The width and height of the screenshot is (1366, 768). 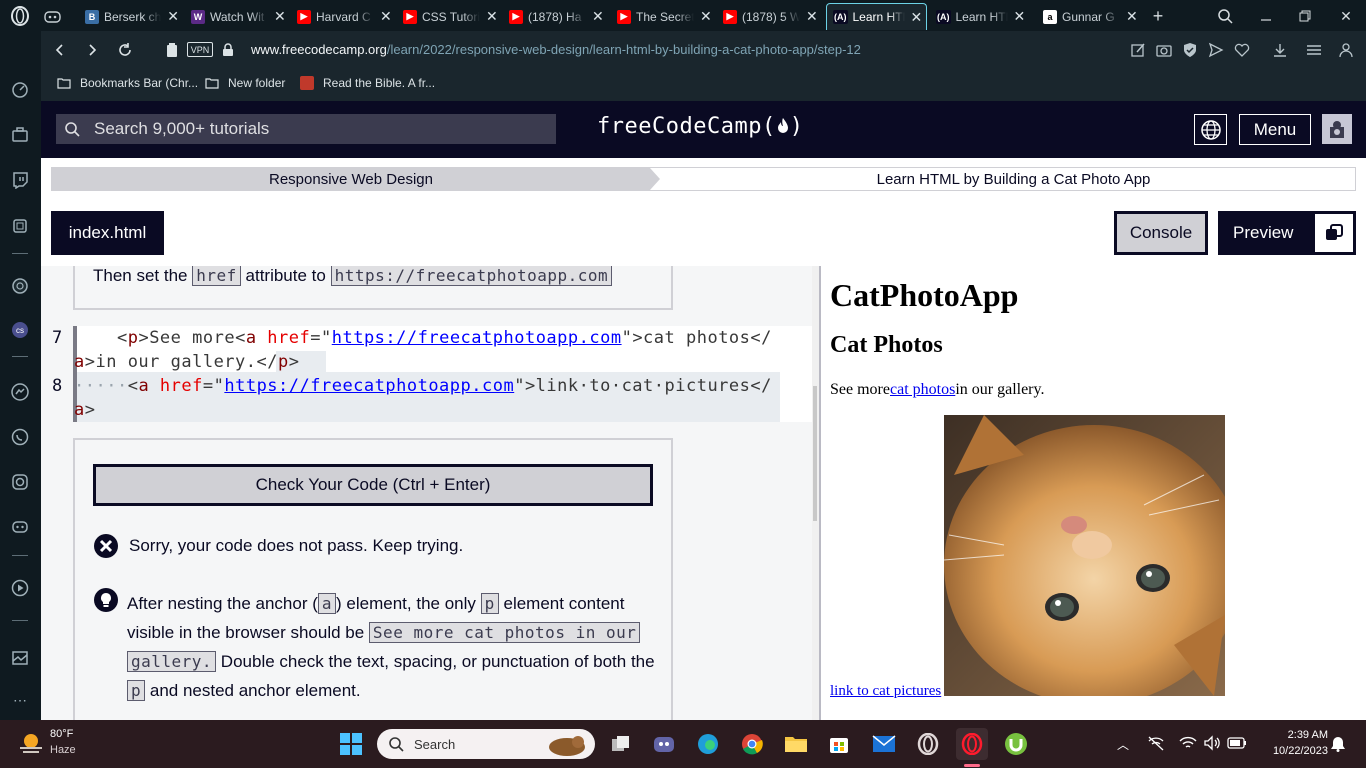 What do you see at coordinates (1188, 743) in the screenshot?
I see `wifi-icon` at bounding box center [1188, 743].